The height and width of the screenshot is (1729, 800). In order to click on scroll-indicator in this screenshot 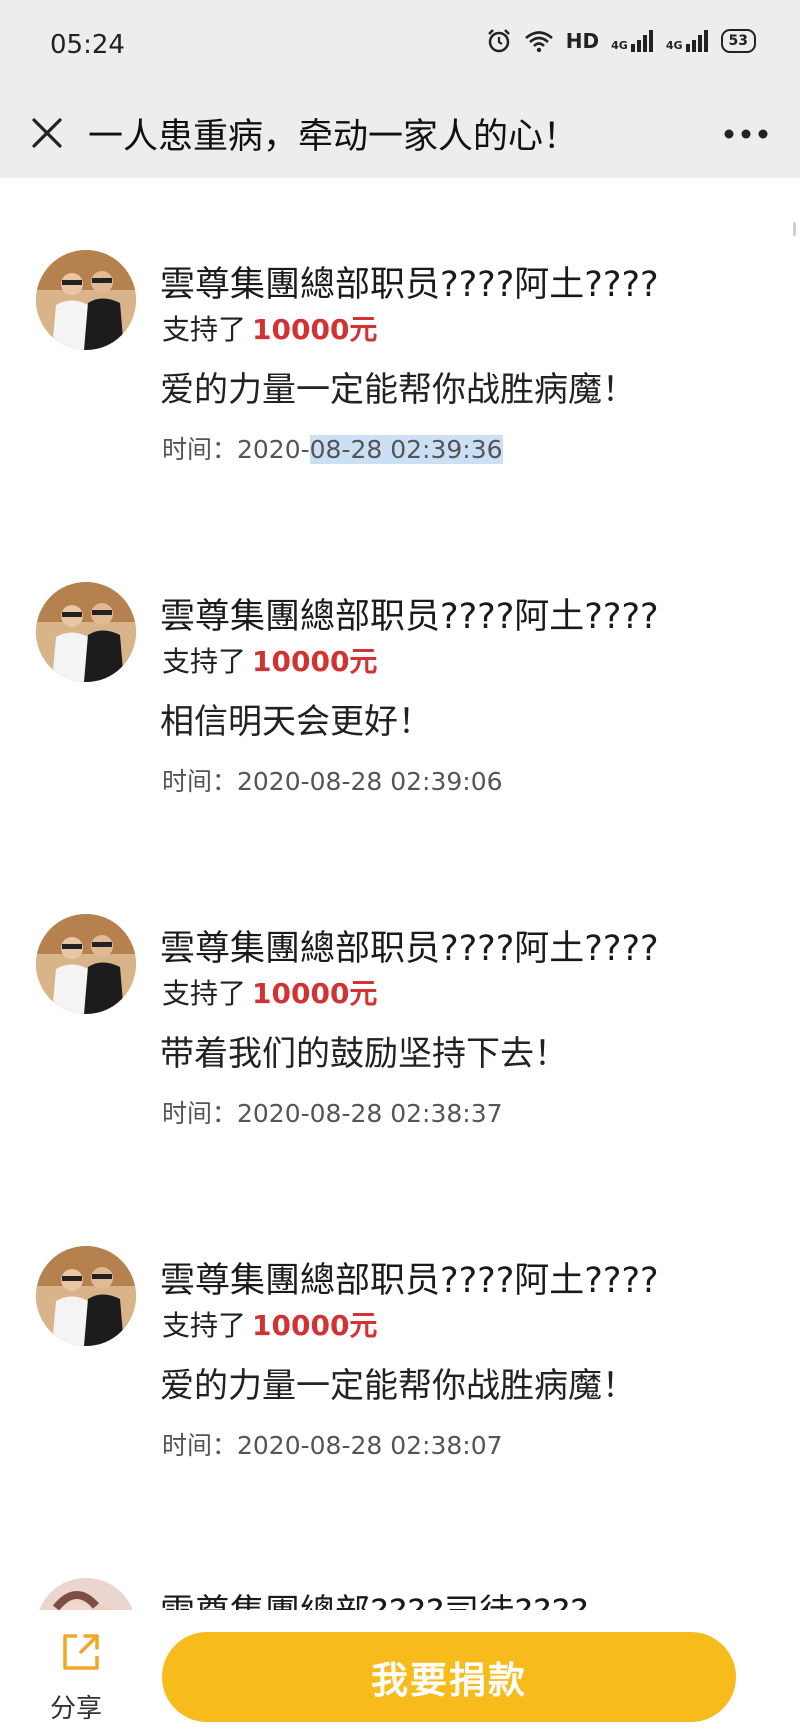, I will do `click(794, 229)`.